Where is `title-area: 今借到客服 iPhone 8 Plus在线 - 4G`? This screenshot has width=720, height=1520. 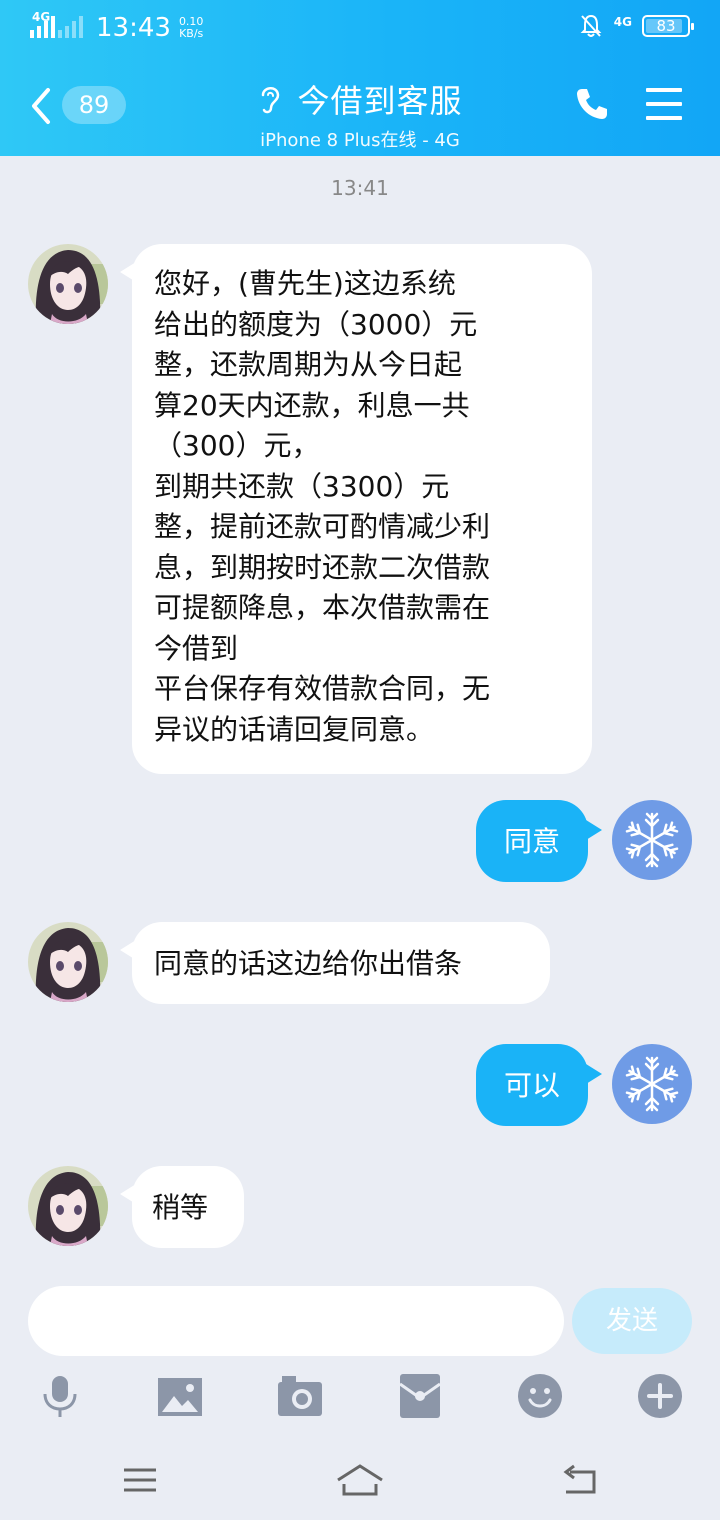
title-area: 今借到客服 iPhone 8 Plus在线 - 4G is located at coordinates (360, 114).